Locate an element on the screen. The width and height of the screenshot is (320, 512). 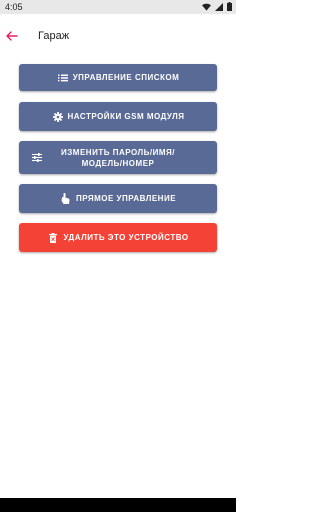
toolbar: Гараж is located at coordinates (118, 36).